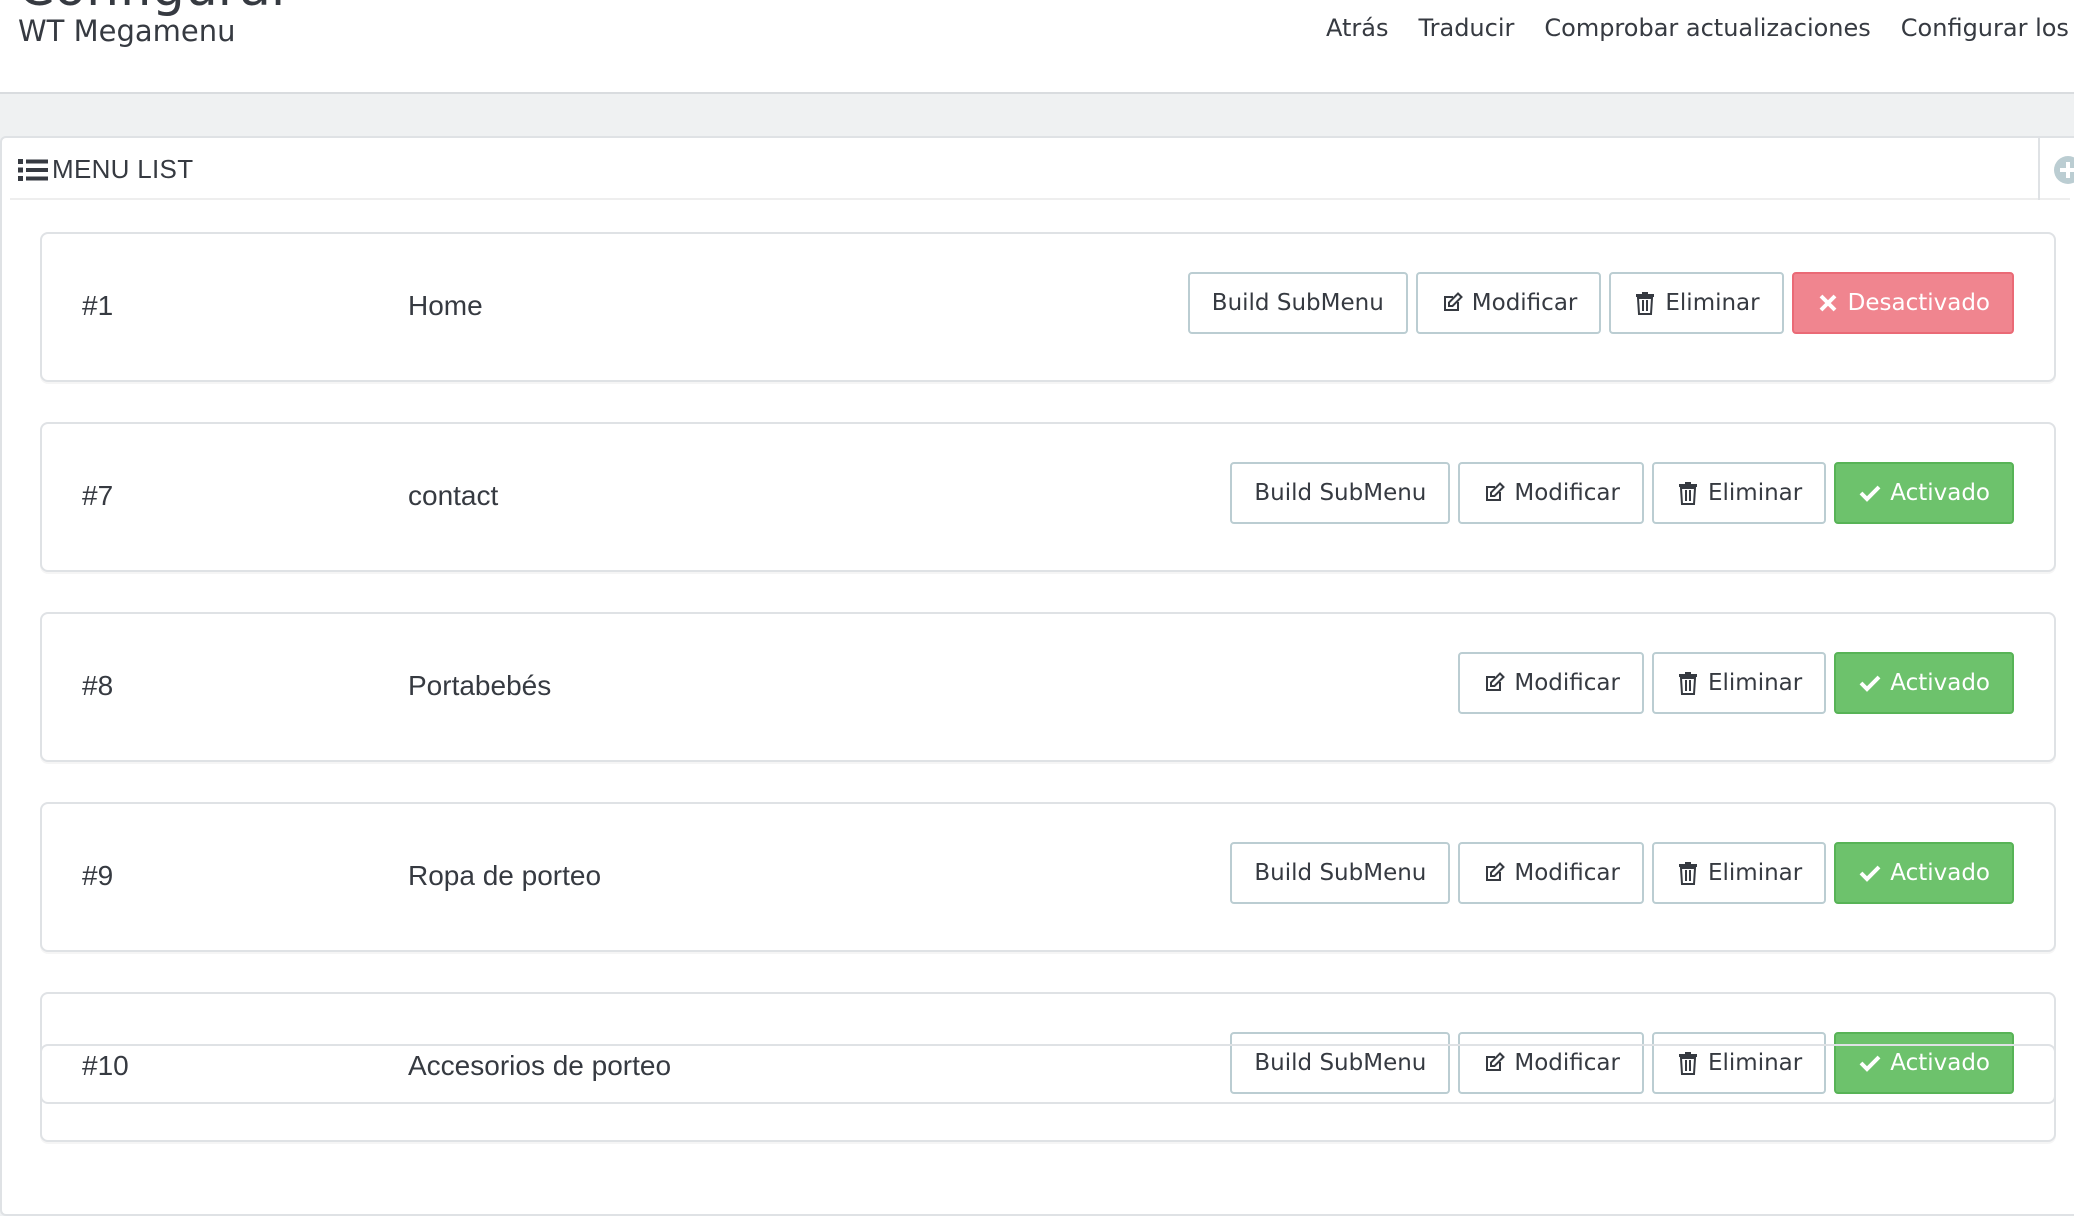 This screenshot has width=2074, height=1216. Describe the element at coordinates (2064, 170) in the screenshot. I see `plus-circle-icon` at that location.